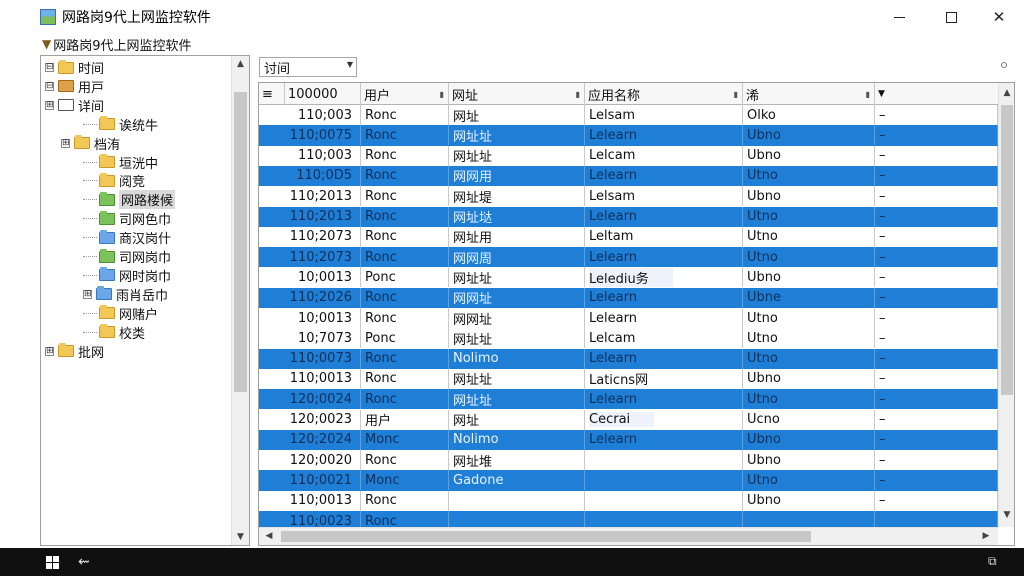 This screenshot has width=1024, height=576. What do you see at coordinates (628, 399) in the screenshot?
I see `table-row: 120;0024 Ronc 网址址 Lelearn Utno –` at bounding box center [628, 399].